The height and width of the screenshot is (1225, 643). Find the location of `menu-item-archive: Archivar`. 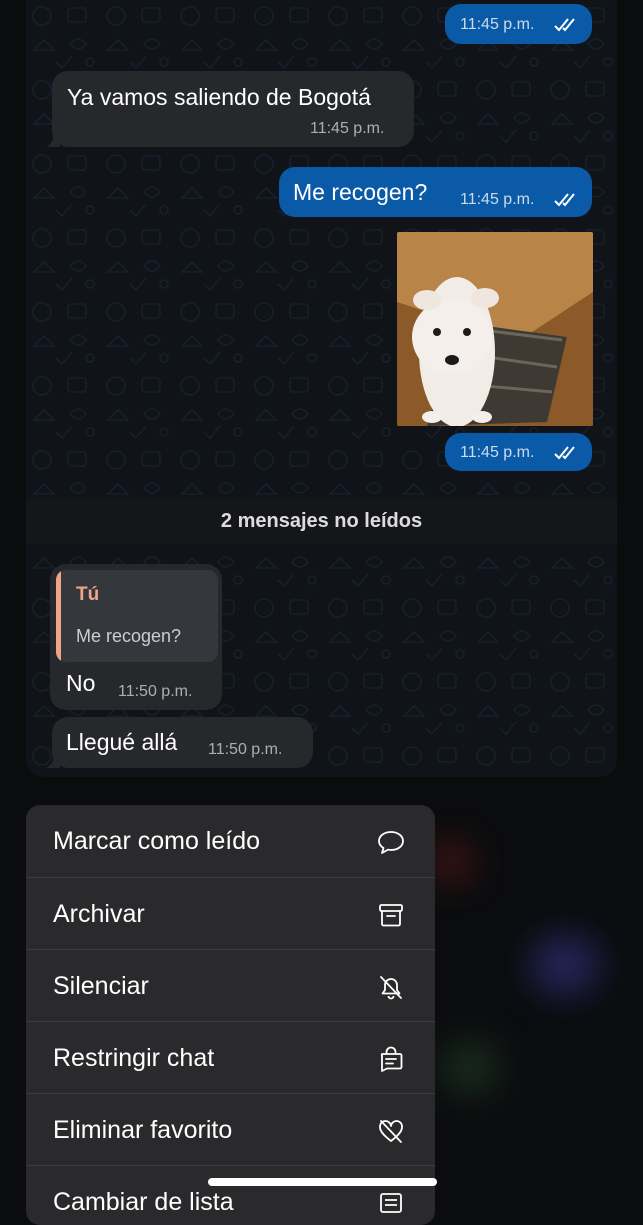

menu-item-archive: Archivar is located at coordinates (230, 913).